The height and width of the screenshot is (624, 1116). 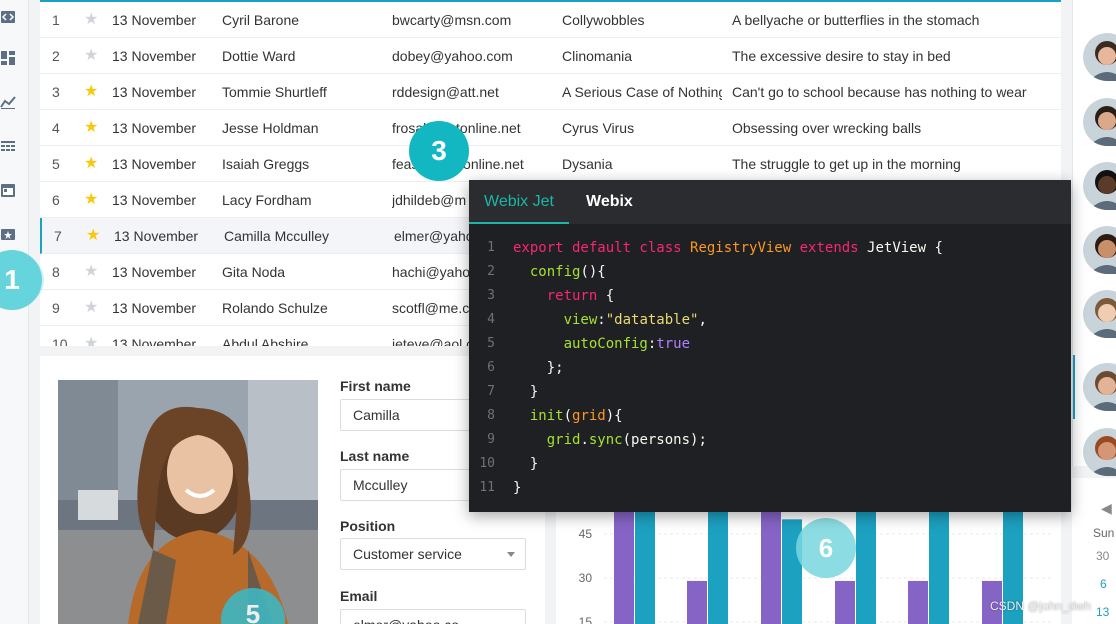 What do you see at coordinates (407, 554) in the screenshot?
I see `position-select-value: Customer service` at bounding box center [407, 554].